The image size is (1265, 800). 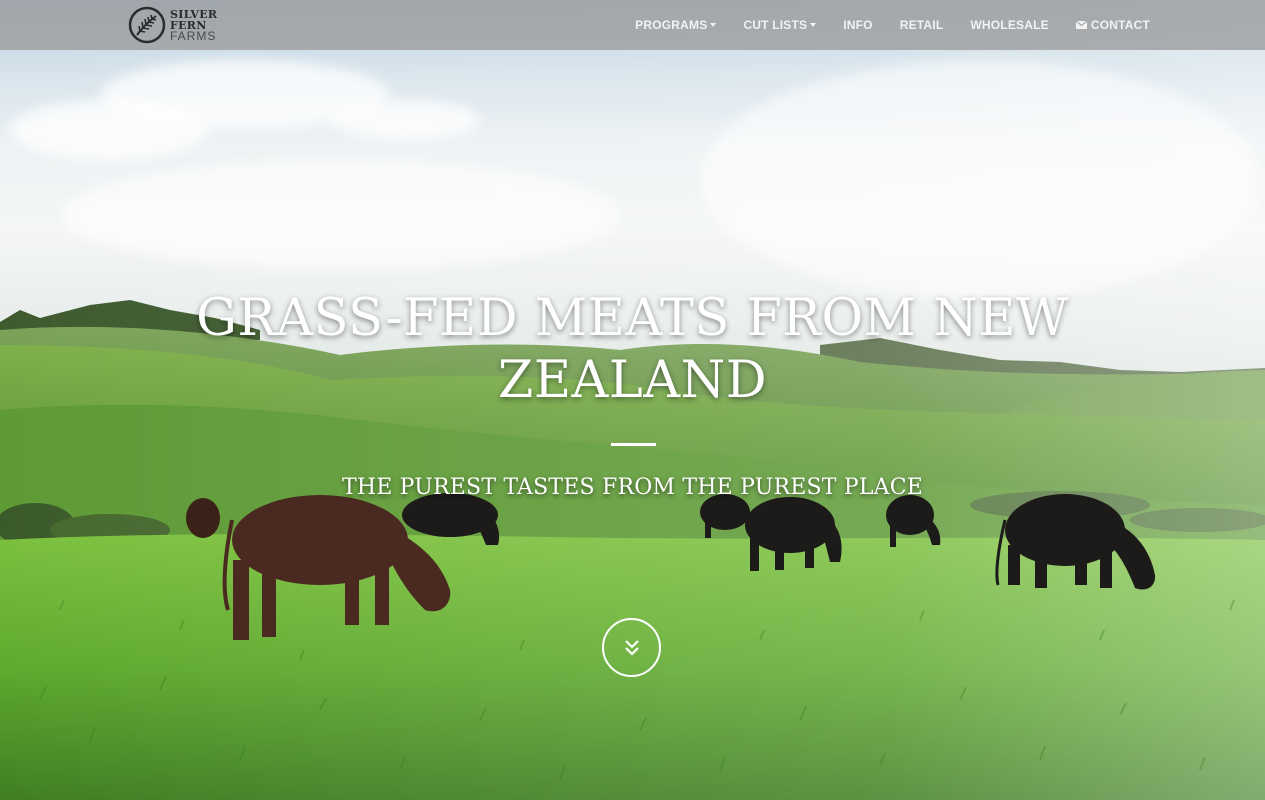 What do you see at coordinates (1081, 25) in the screenshot?
I see `envelope-icon` at bounding box center [1081, 25].